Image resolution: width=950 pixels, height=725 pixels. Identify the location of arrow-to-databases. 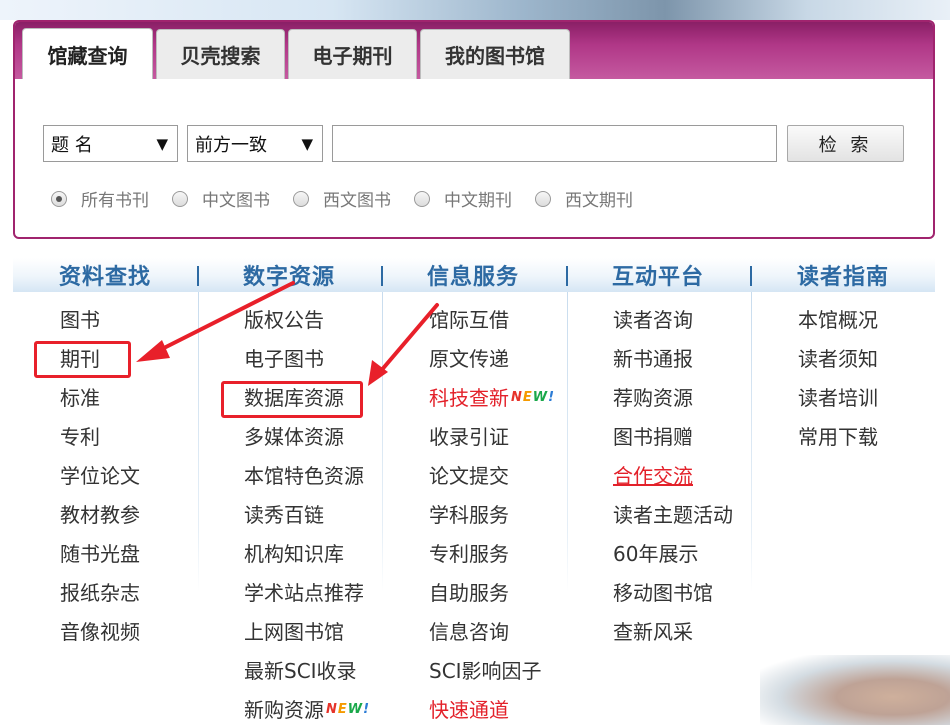
(403, 344).